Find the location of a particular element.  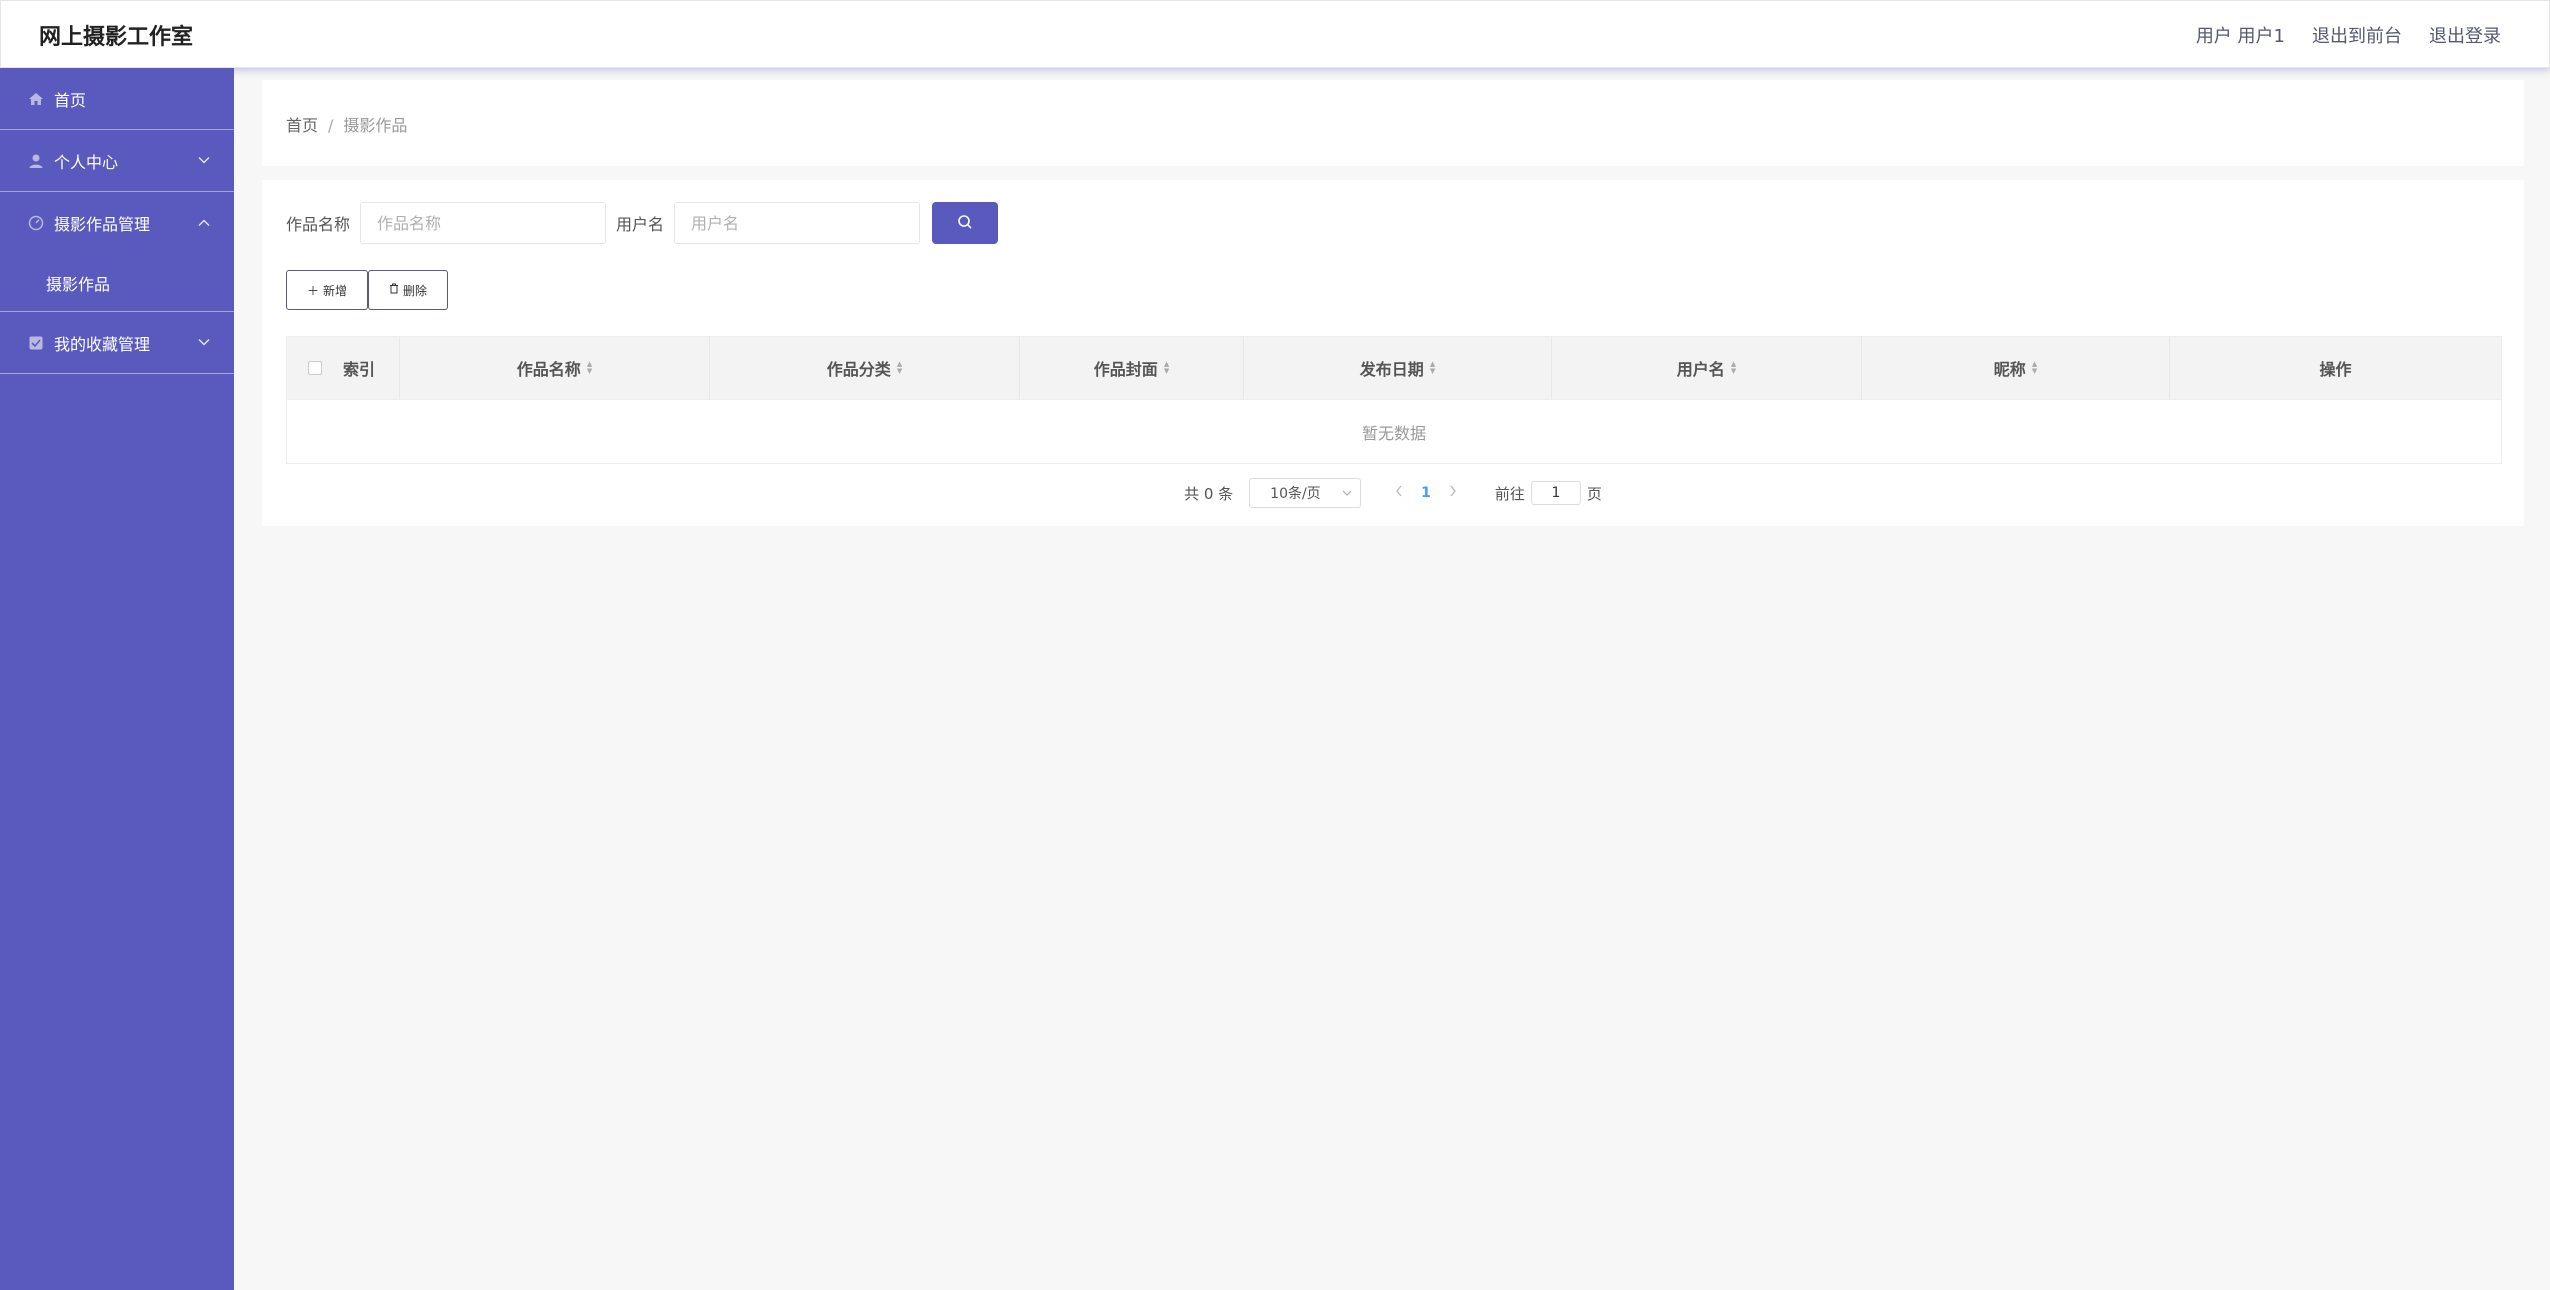

breadcrumb-current: 摄影作品 is located at coordinates (375, 125).